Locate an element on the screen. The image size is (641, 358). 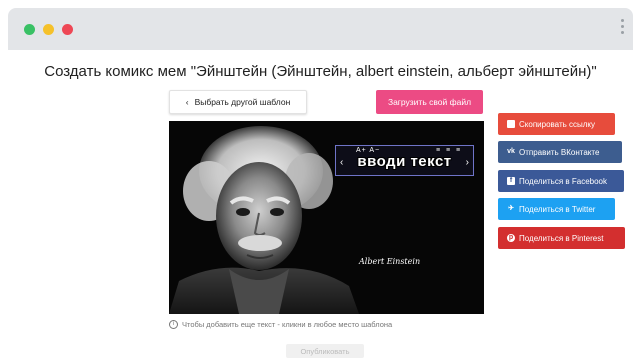
choose-template-button: ‹ Выбрать другой шаблон is located at coordinates (238, 102).